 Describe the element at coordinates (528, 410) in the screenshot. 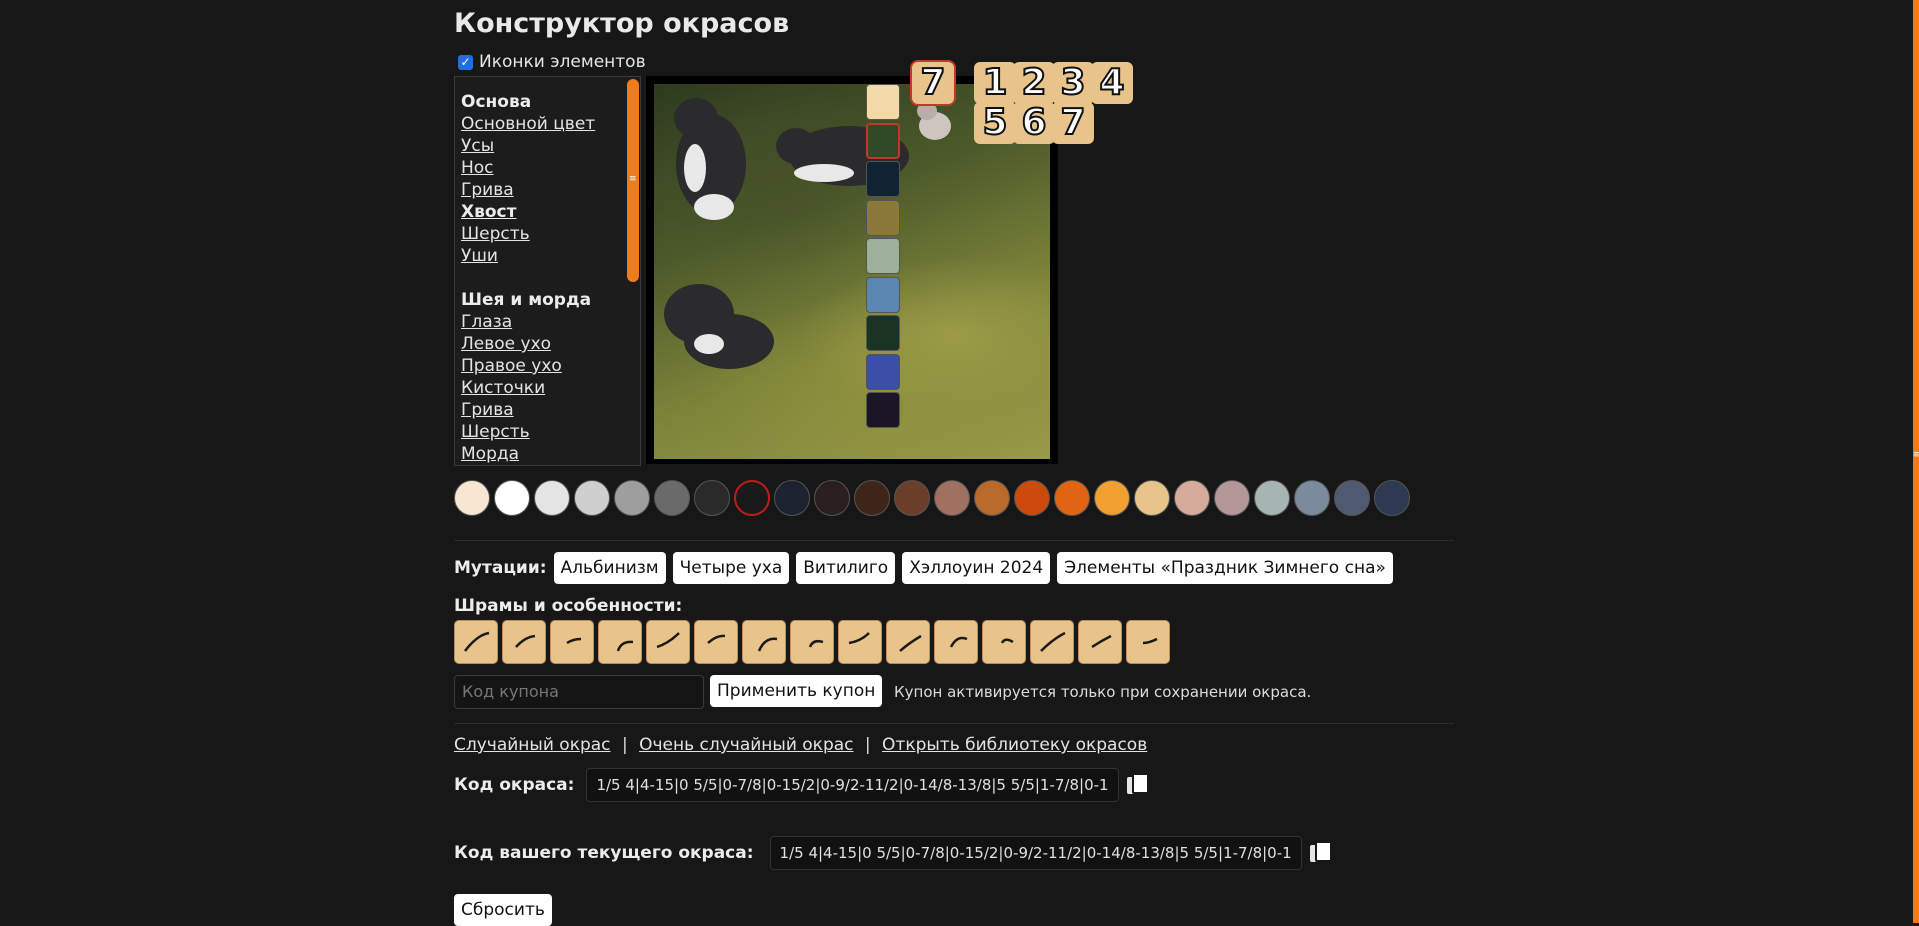

I see `menu-item-neck-mane: Грива` at that location.